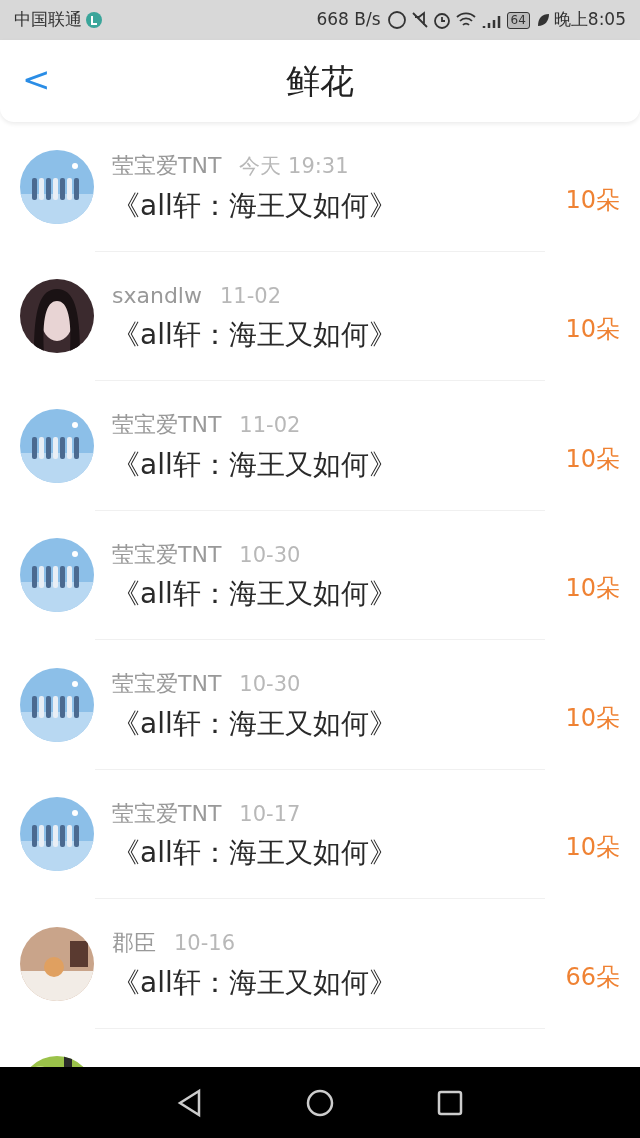 The width and height of the screenshot is (640, 1138). Describe the element at coordinates (205, 943) in the screenshot. I see `post-date: 10-16` at that location.